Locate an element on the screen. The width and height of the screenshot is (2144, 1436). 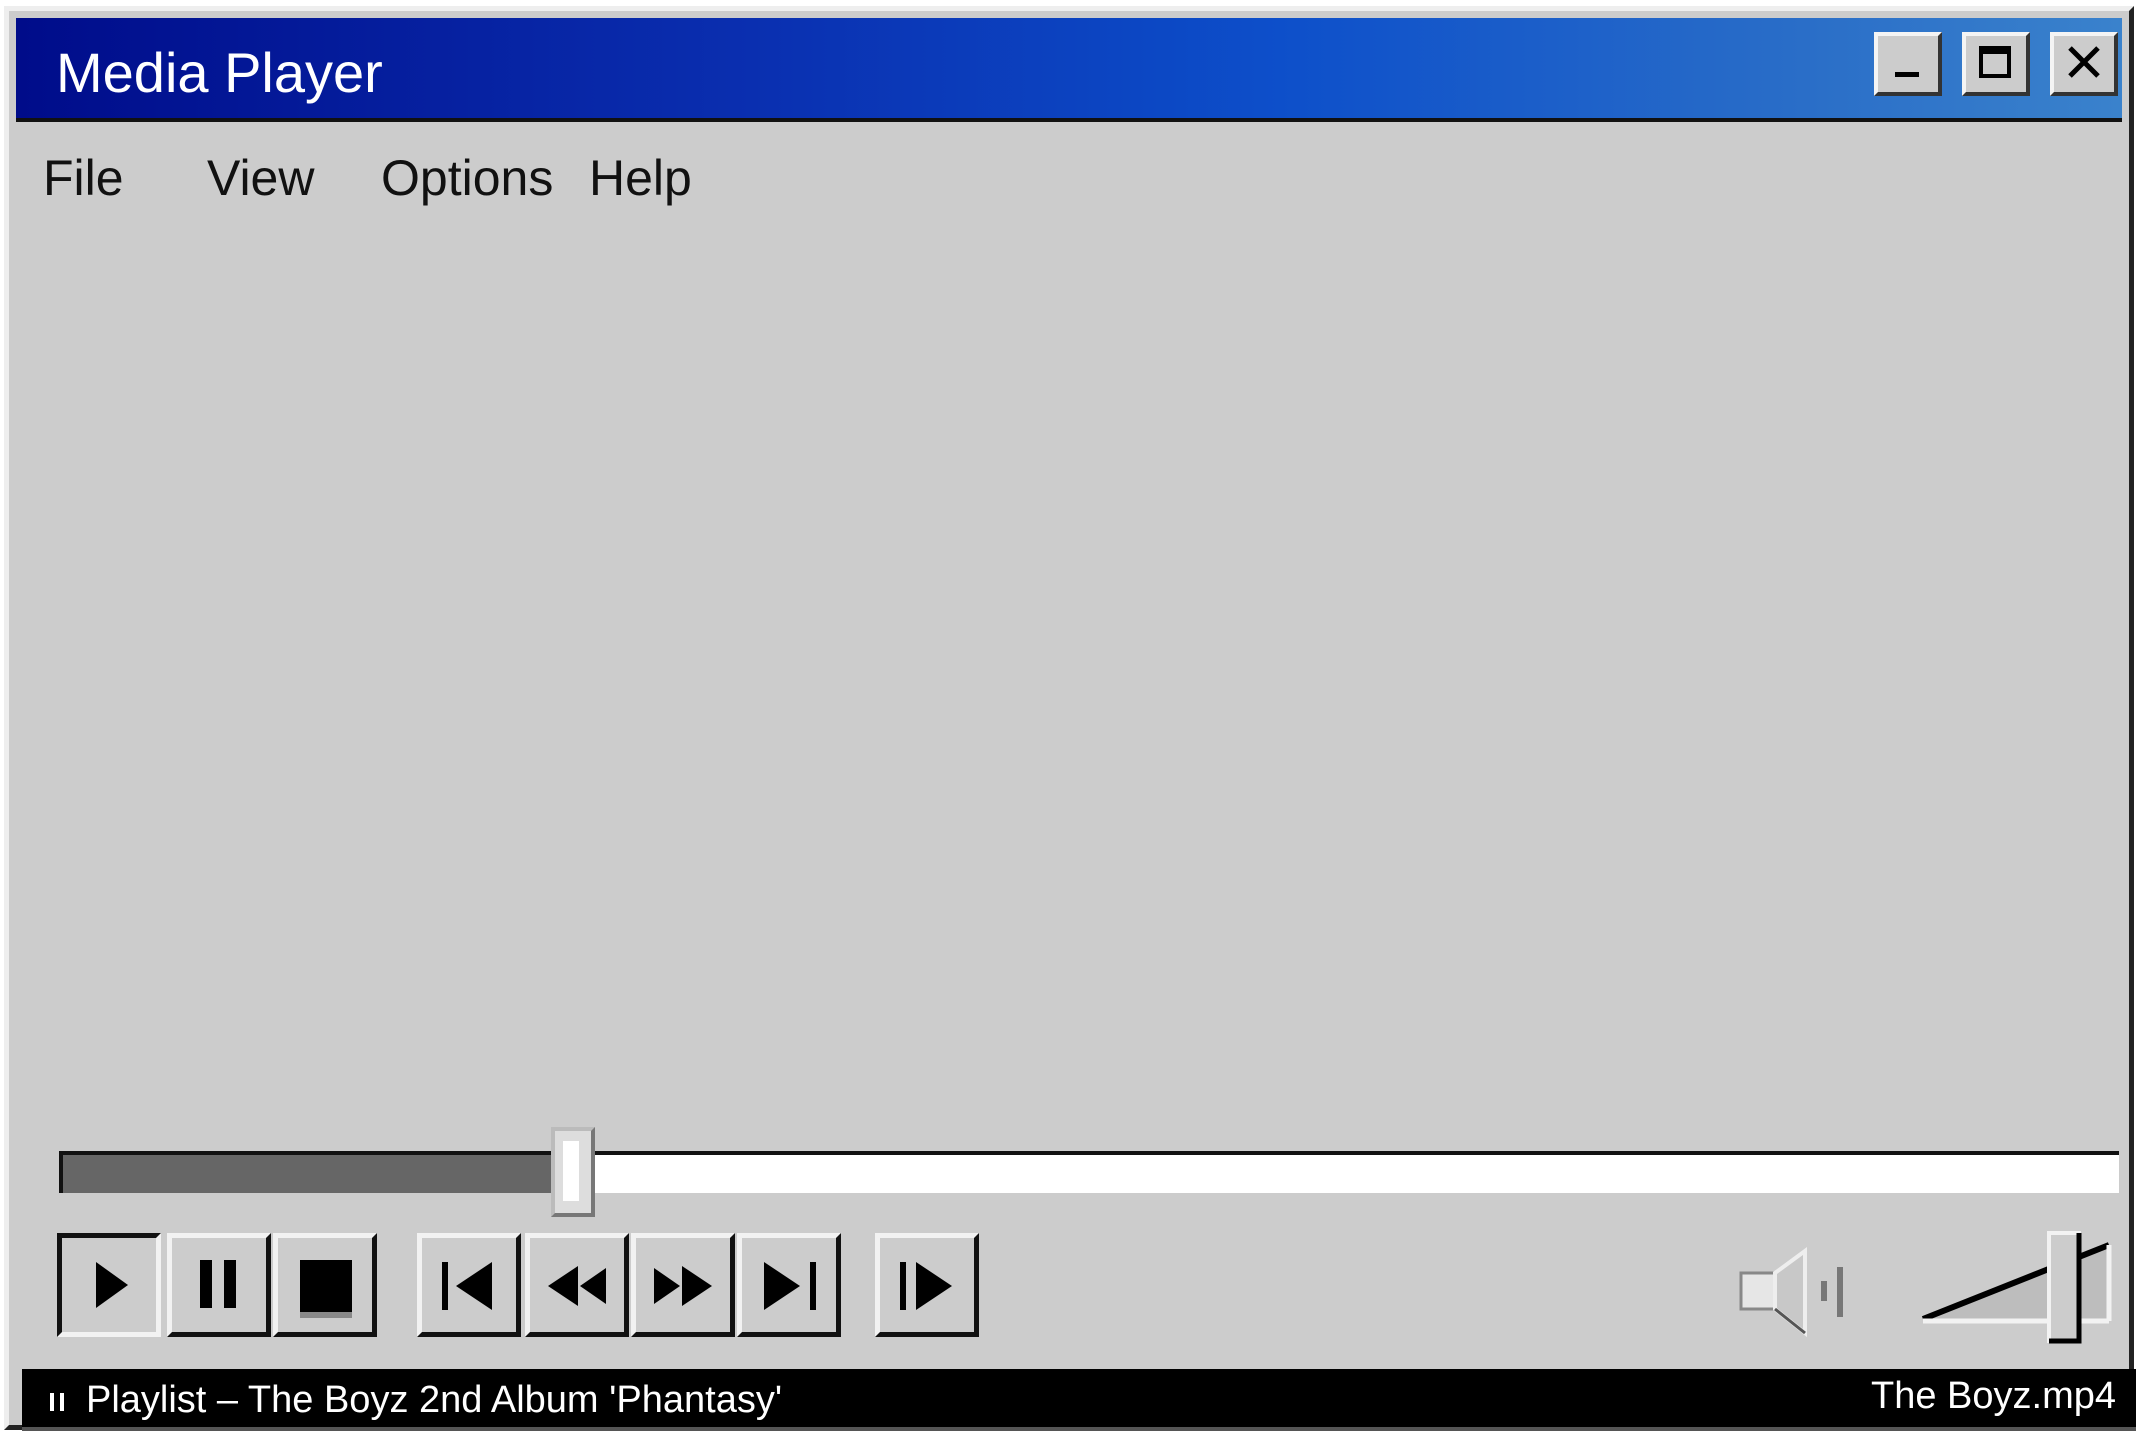
playlist-label: Playlist – The Boyz 2nd Album 'Phantasy' is located at coordinates (434, 1400).